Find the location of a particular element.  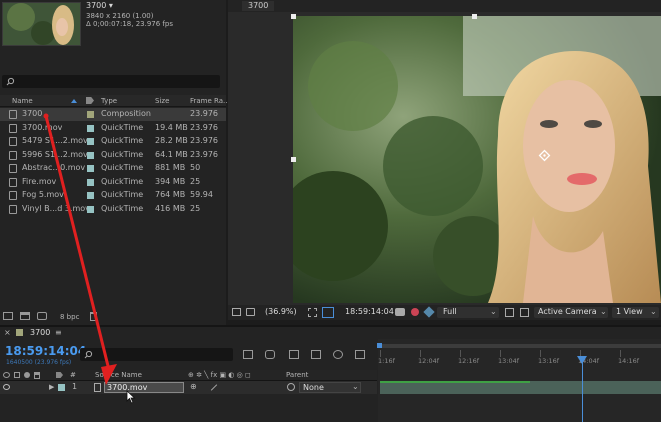

panel-menu-icon: ≡ is located at coordinates (58, 333).